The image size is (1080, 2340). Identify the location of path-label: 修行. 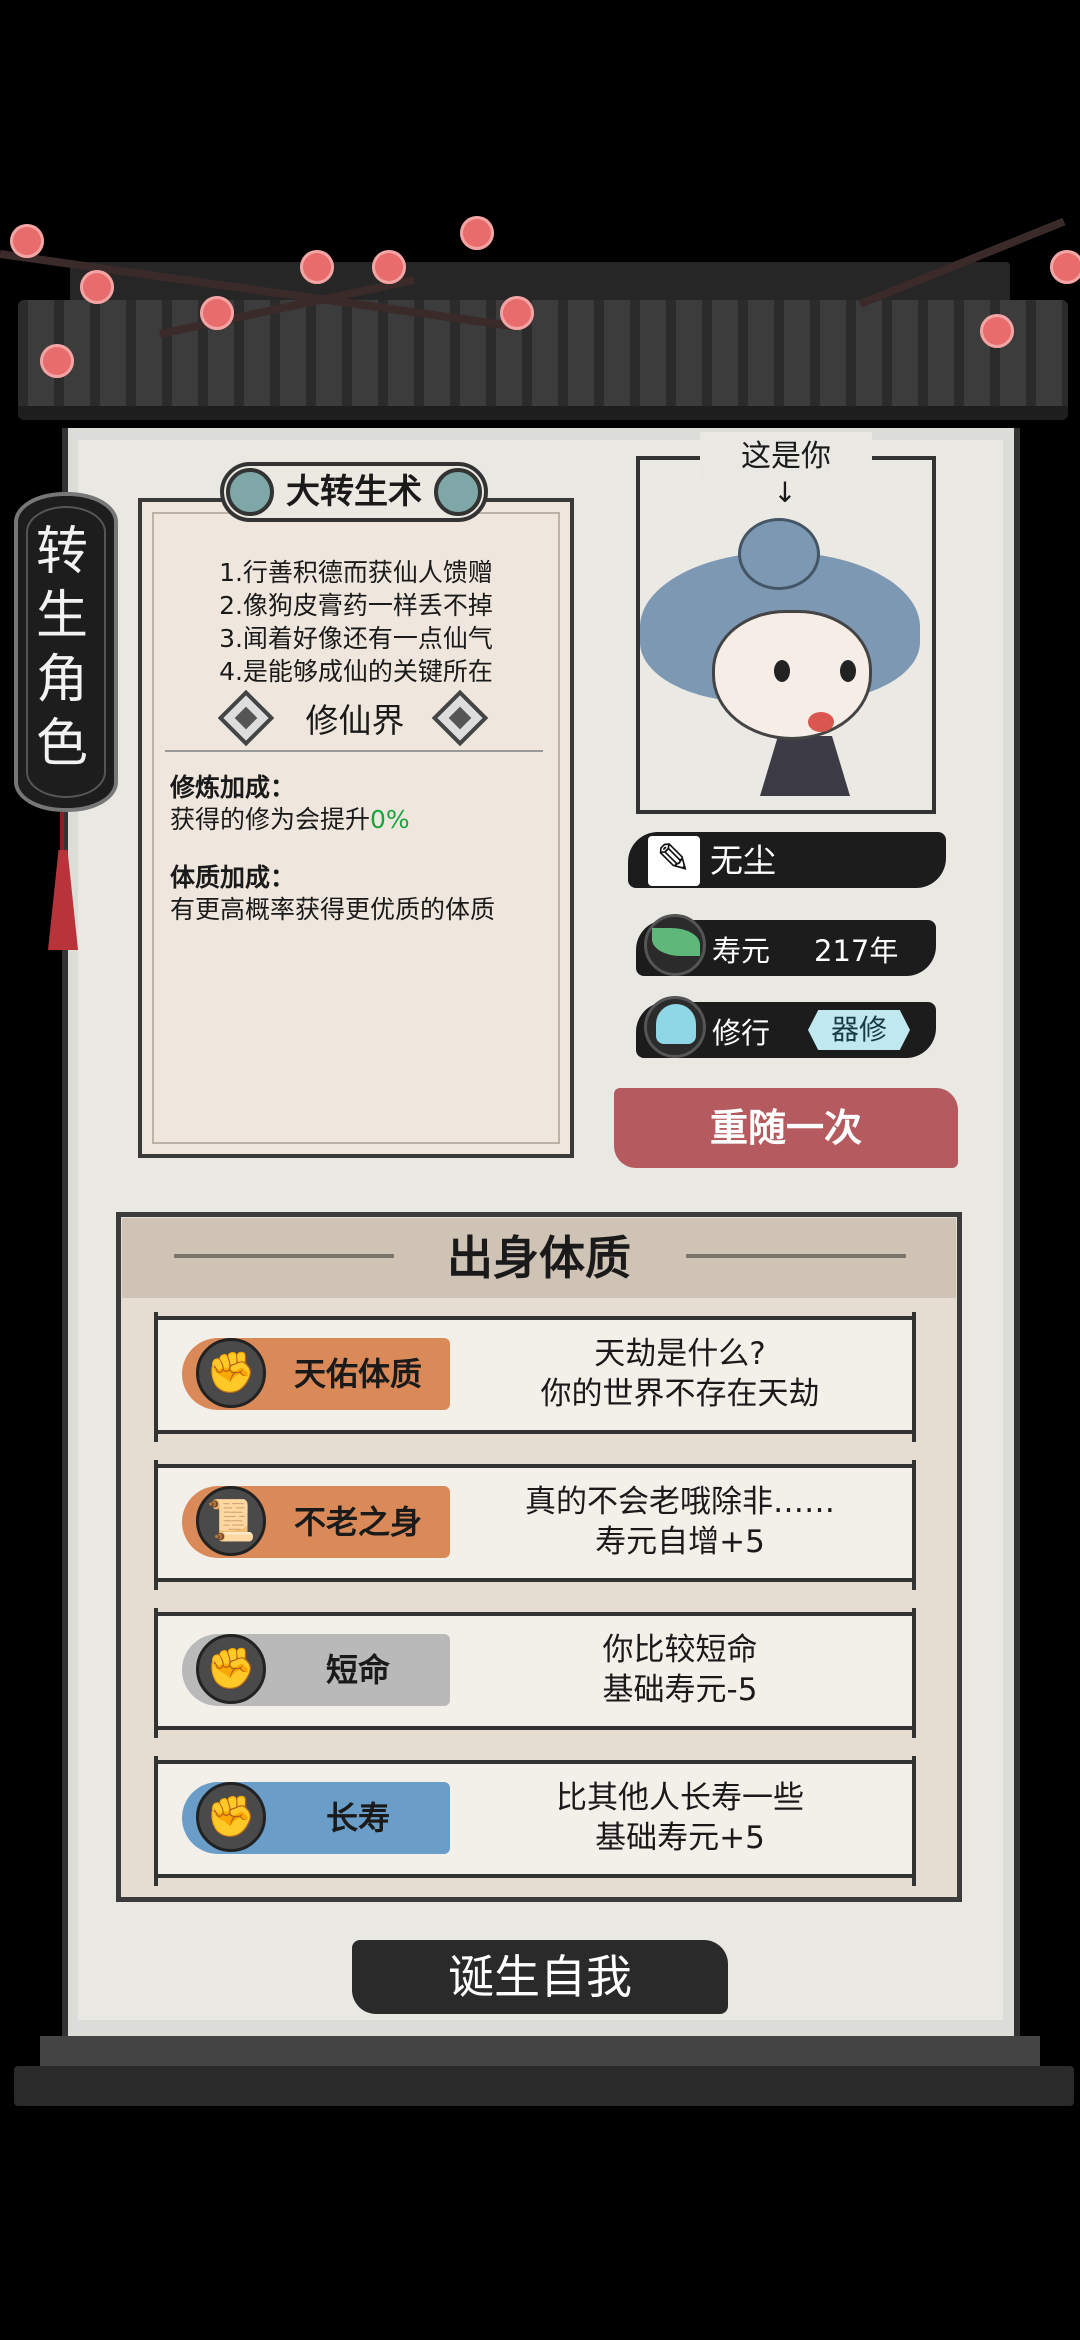
(741, 1033).